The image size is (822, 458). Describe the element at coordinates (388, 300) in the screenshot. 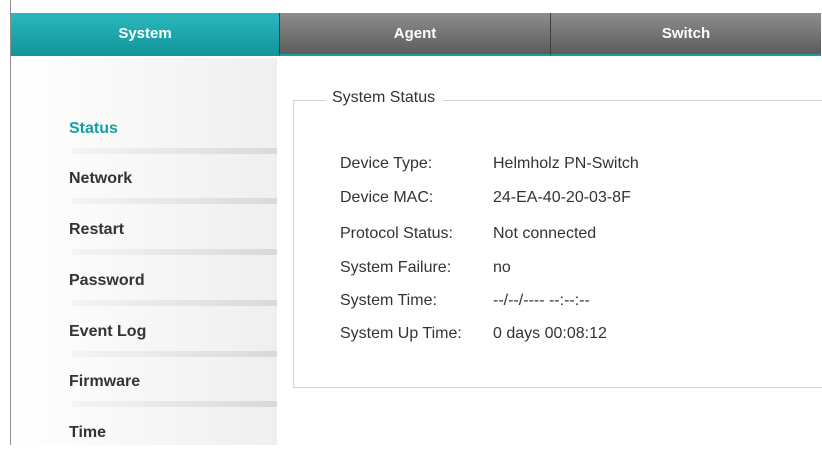

I see `status-key: System Time:` at that location.